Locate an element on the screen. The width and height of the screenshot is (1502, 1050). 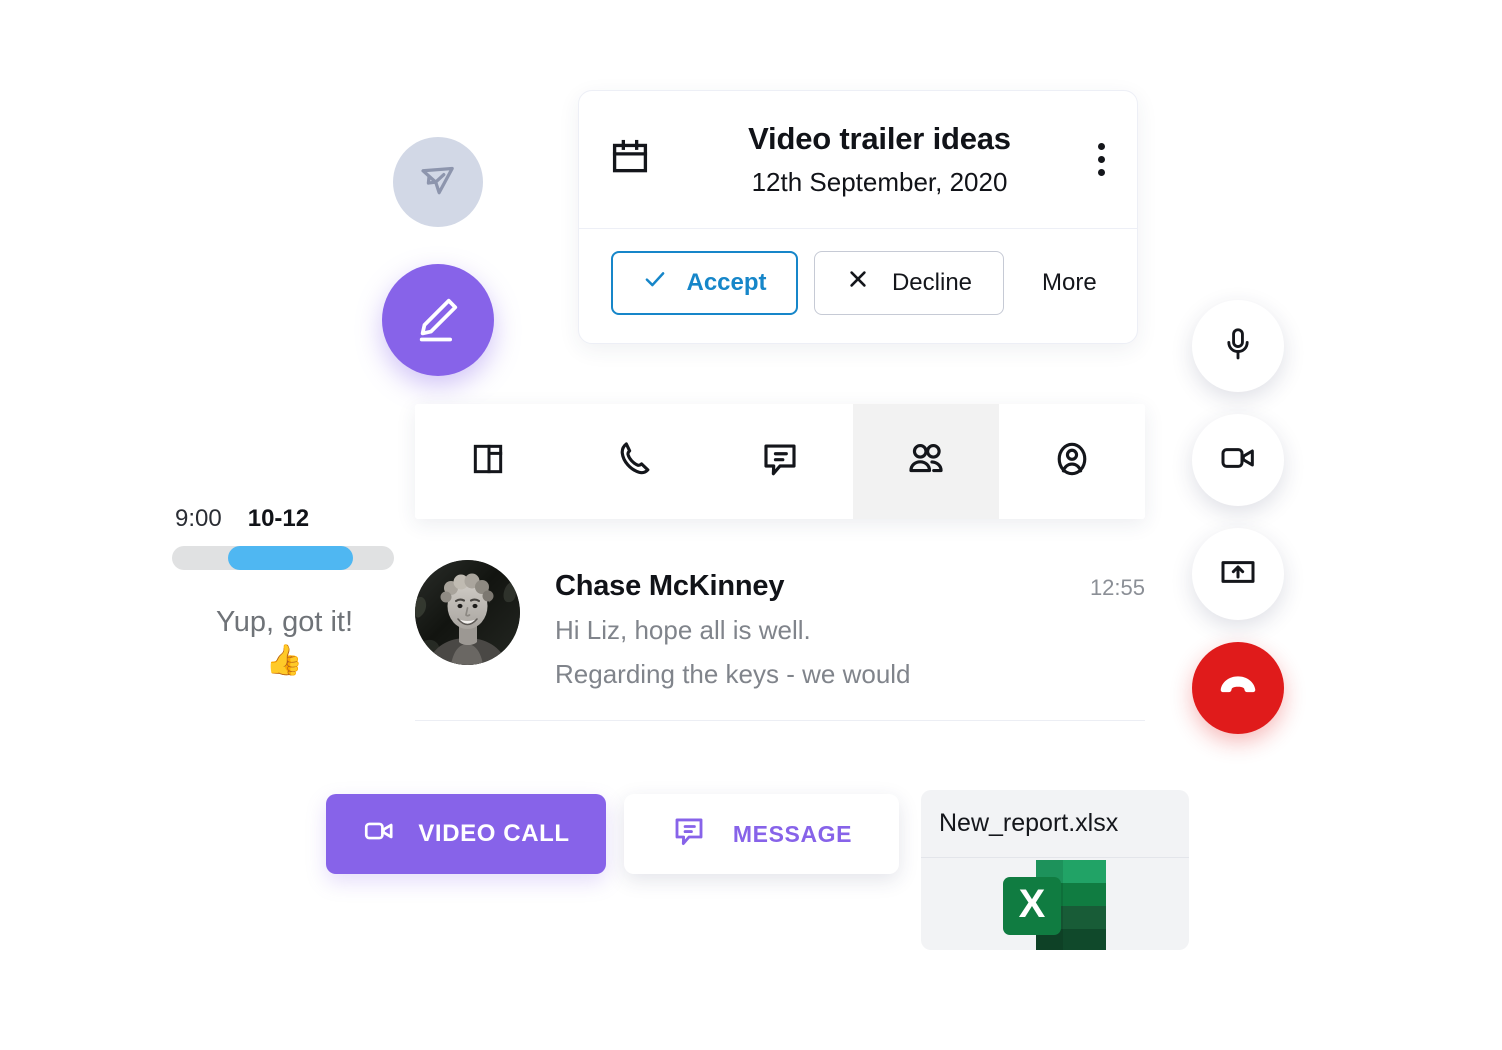
quick-reply-text: Yup, got it! is located at coordinates (284, 622).